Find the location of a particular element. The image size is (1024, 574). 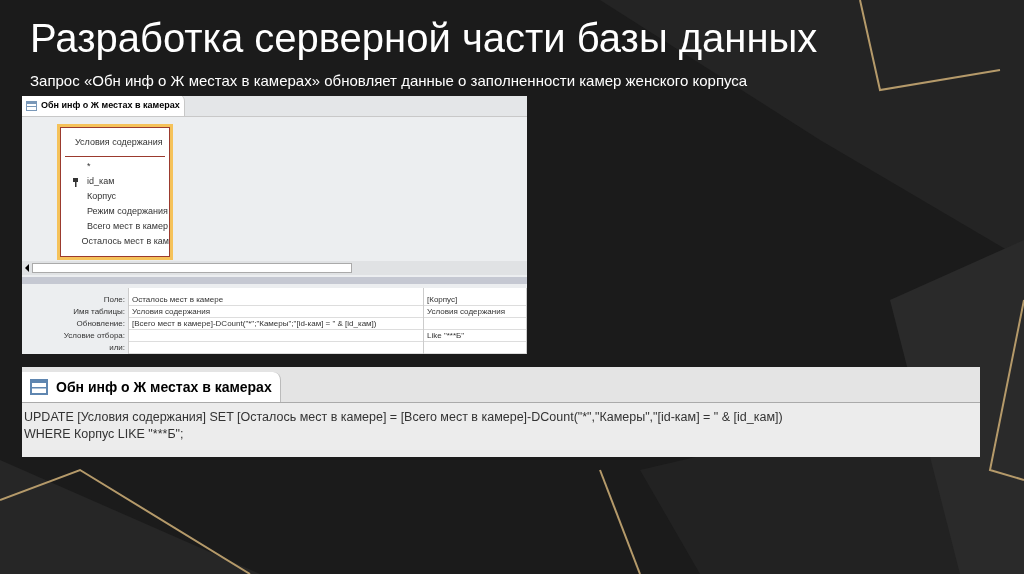

grid-row-label: Поле: is located at coordinates (114, 300).